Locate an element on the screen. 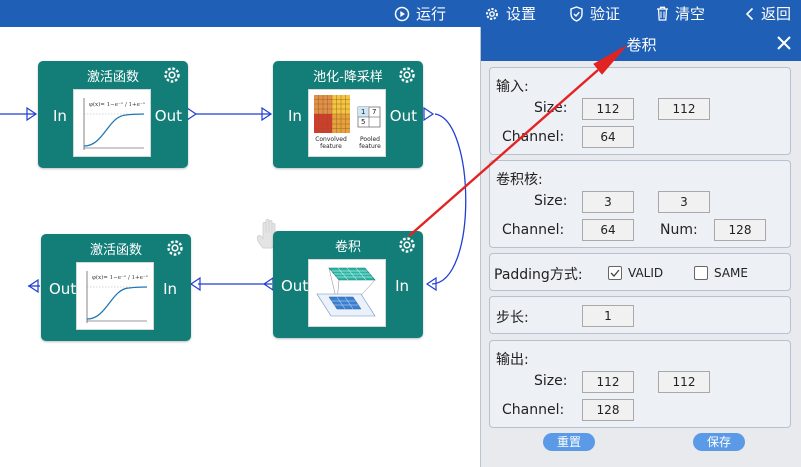  clear-button: 清空 is located at coordinates (680, 13).